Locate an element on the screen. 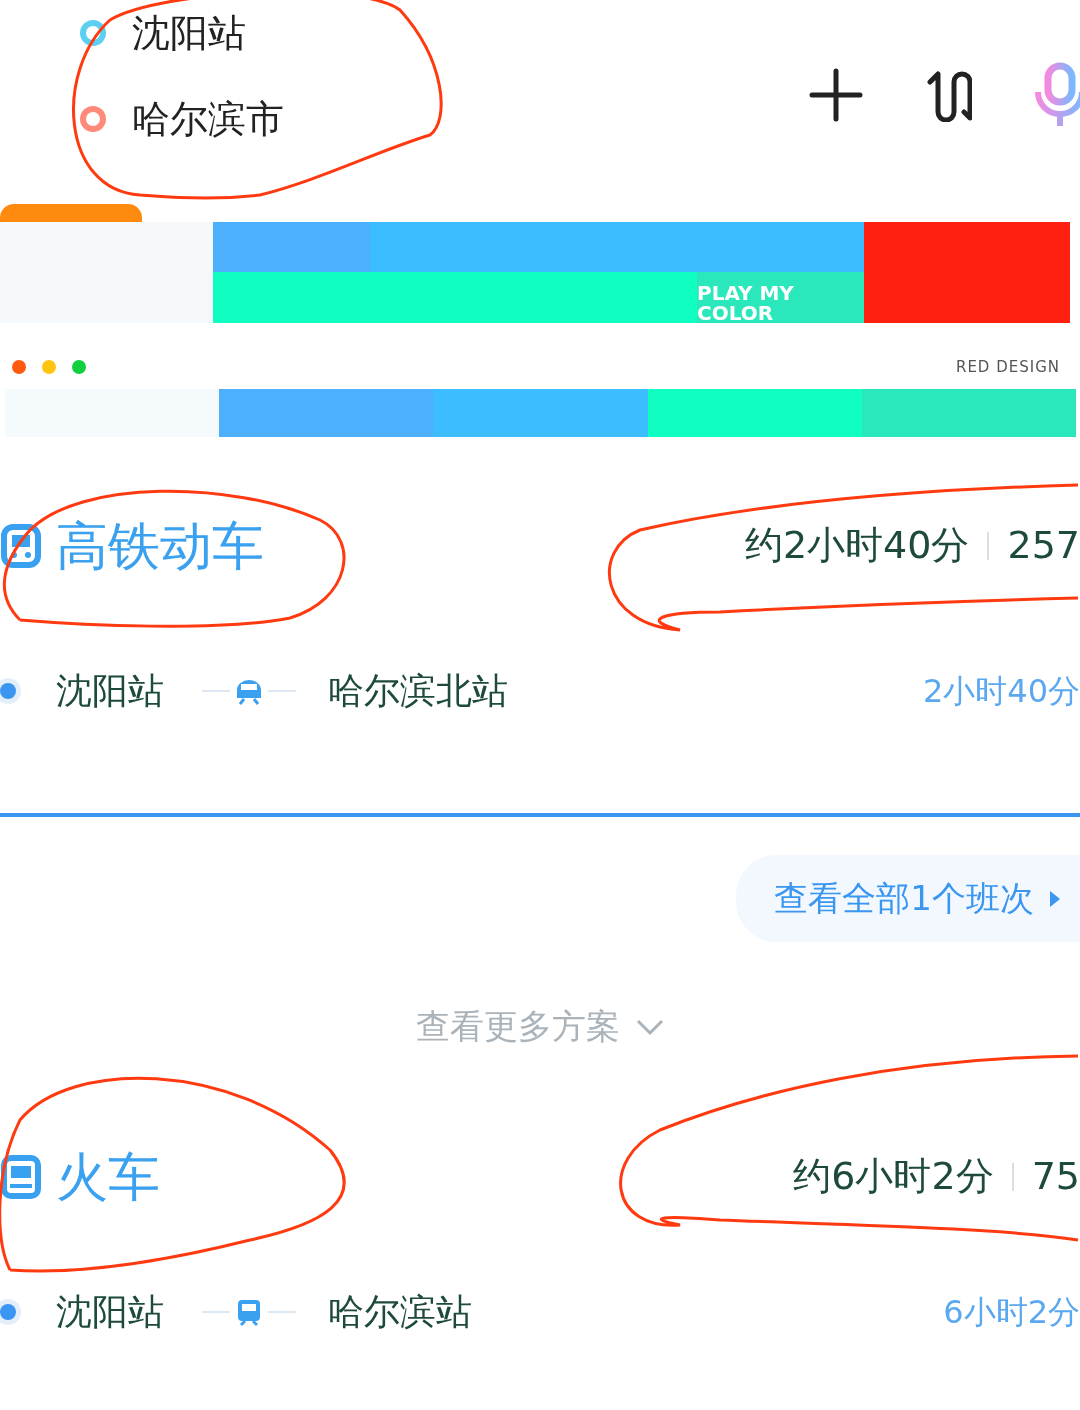 The height and width of the screenshot is (1410, 1080). destination-city: 哈尔滨市 is located at coordinates (208, 119).